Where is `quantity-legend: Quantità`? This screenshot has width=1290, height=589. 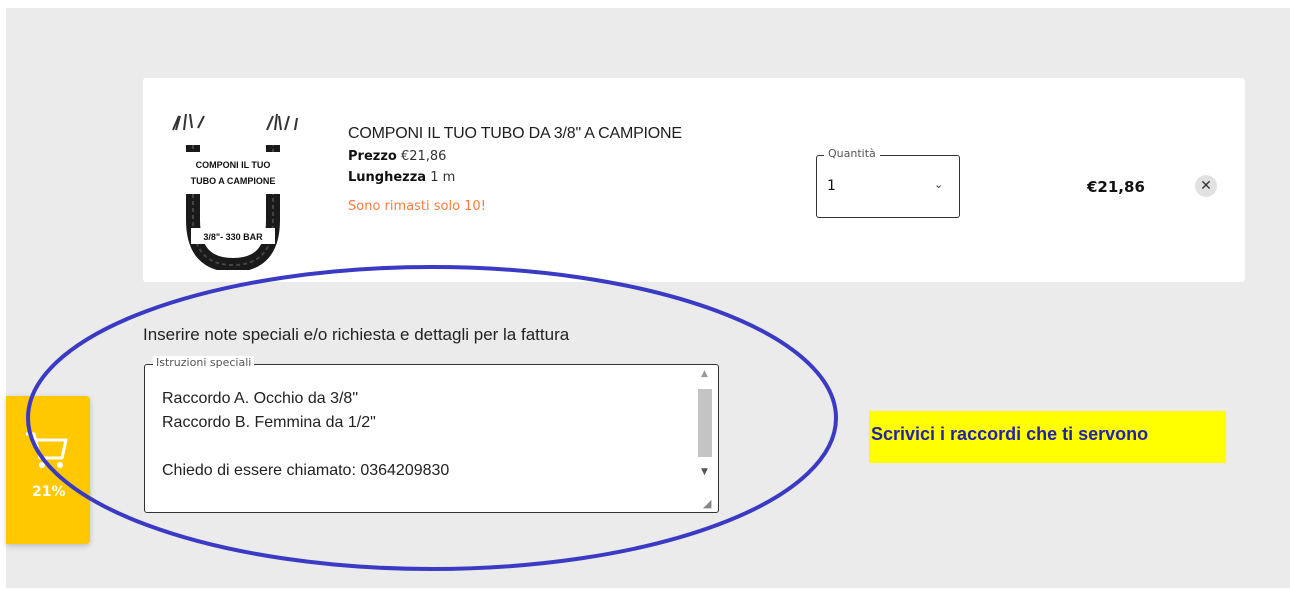
quantity-legend: Quantità is located at coordinates (852, 153).